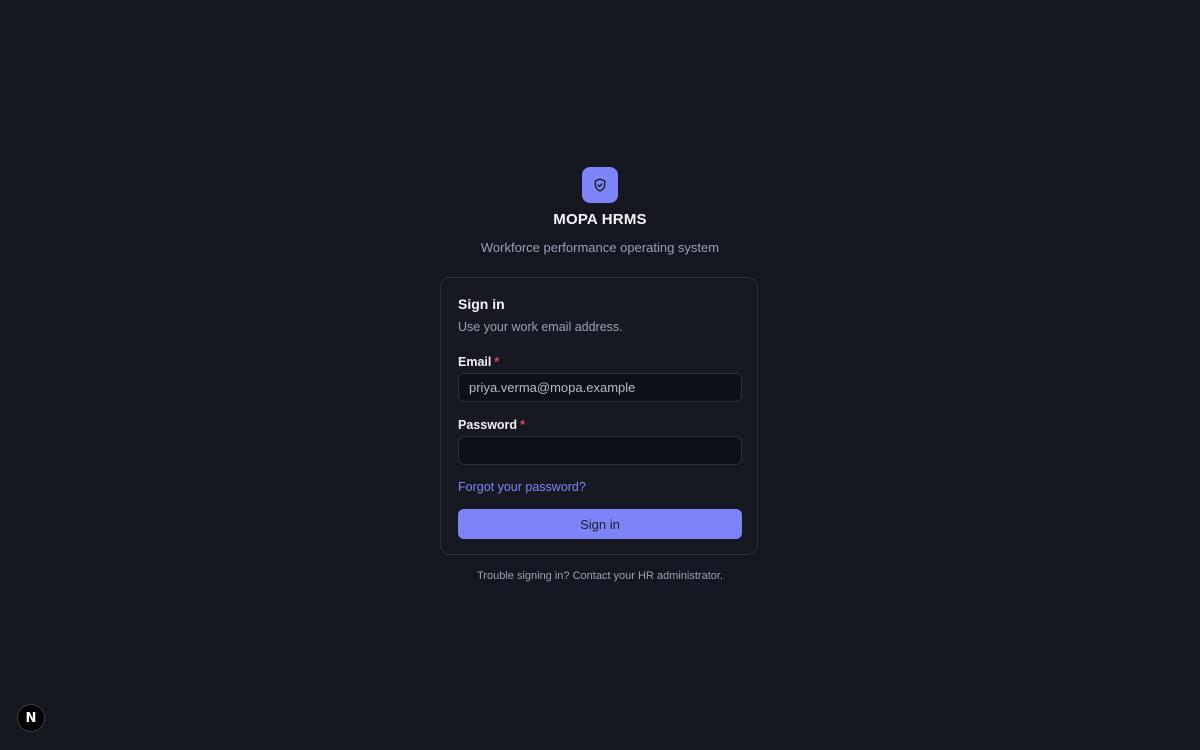 This screenshot has height=750, width=1200. What do you see at coordinates (600, 524) in the screenshot?
I see `signin-button: Sign in` at bounding box center [600, 524].